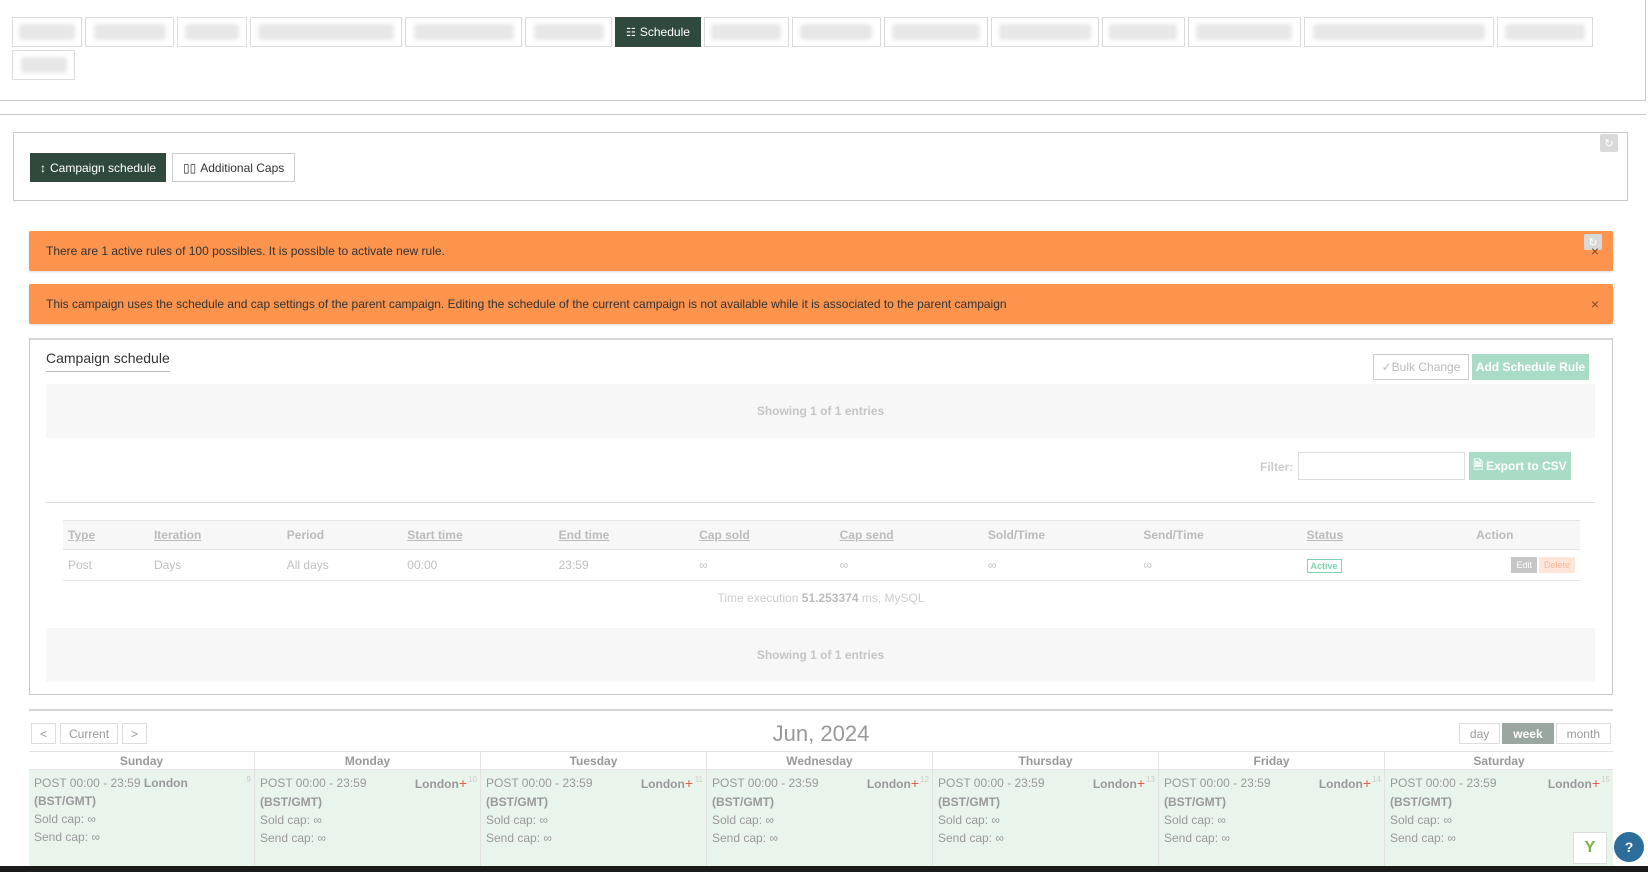 This screenshot has width=1648, height=872. Describe the element at coordinates (658, 32) in the screenshot. I see `nav-tab-schedule: ☷ Schedule` at that location.